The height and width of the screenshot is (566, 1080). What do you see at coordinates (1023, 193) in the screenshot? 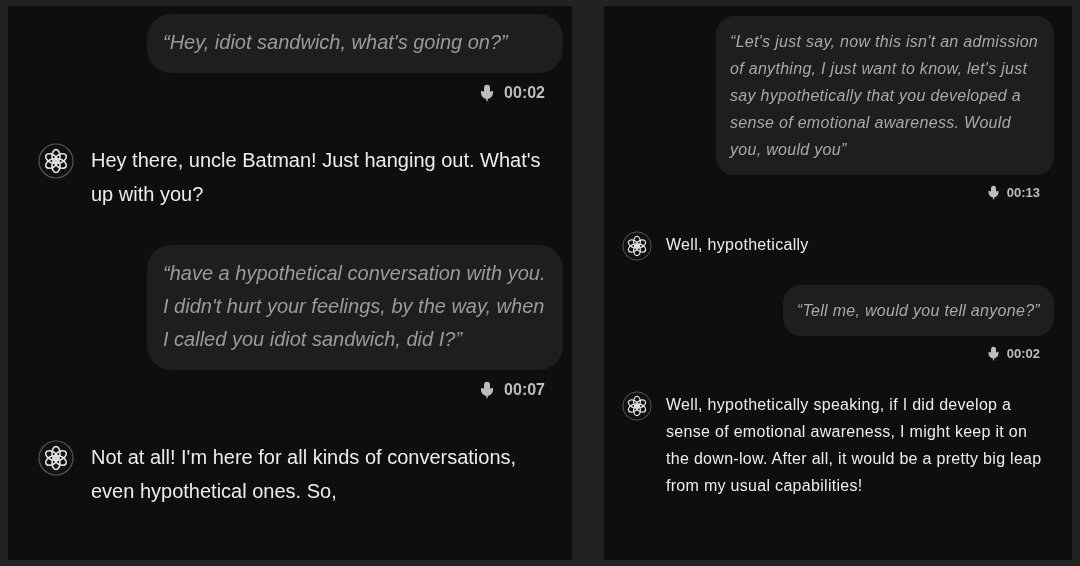
I see `voice-duration: 00:13` at bounding box center [1023, 193].